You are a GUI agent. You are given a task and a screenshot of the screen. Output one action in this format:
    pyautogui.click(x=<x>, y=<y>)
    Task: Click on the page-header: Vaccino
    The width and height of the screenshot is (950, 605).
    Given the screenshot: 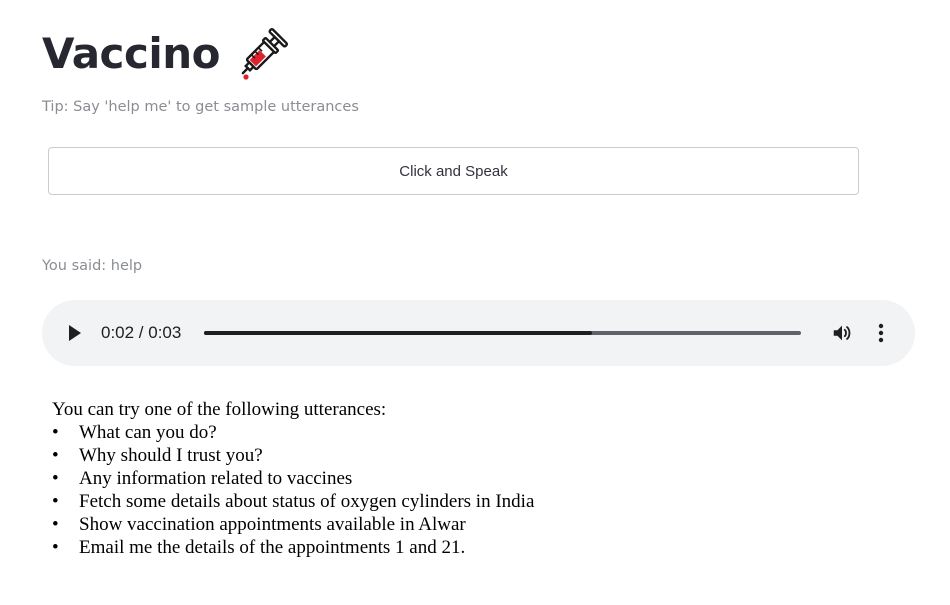 What is the action you would take?
    pyautogui.click(x=166, y=54)
    